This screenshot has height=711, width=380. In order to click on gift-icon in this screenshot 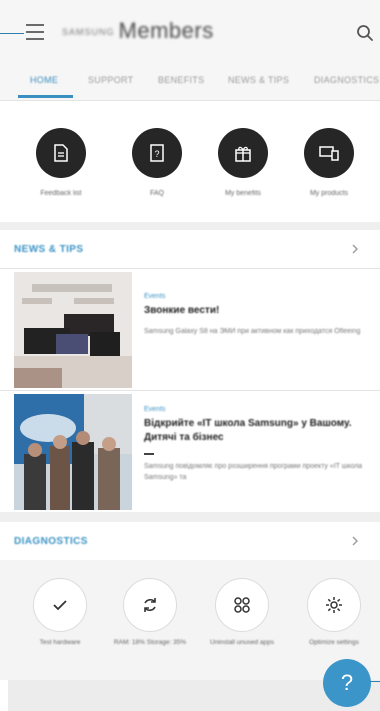, I will do `click(243, 153)`.